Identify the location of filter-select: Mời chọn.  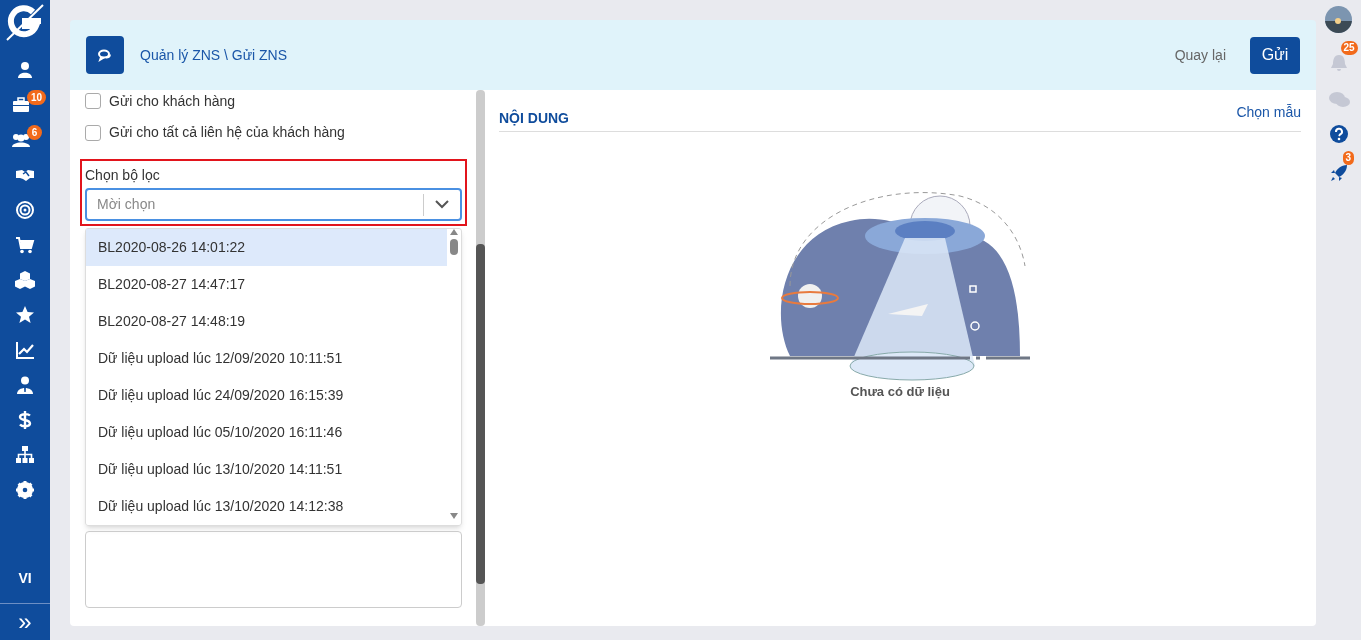
(273, 204).